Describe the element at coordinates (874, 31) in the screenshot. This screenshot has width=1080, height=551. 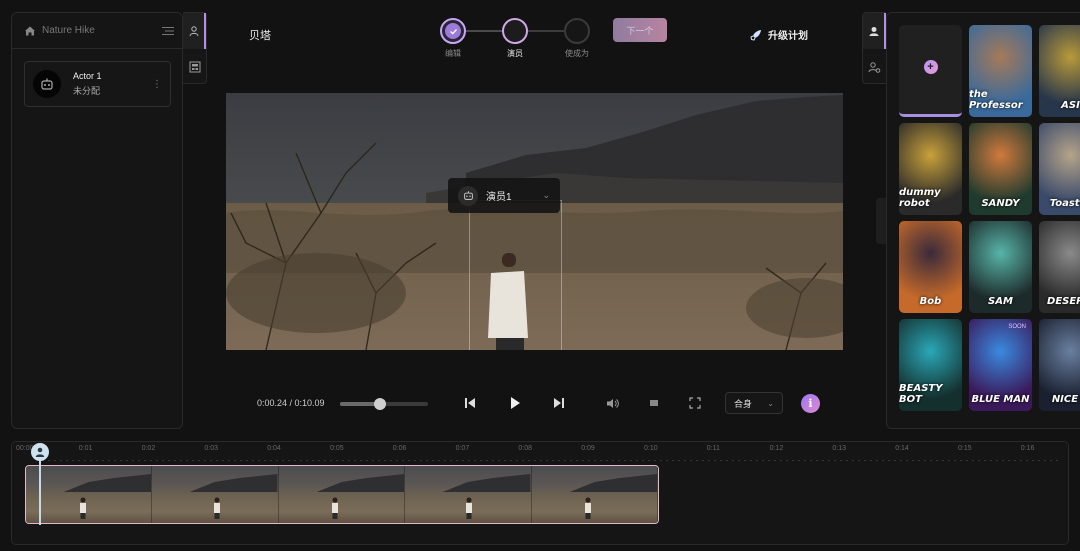
I see `actor-avatar-icon` at that location.